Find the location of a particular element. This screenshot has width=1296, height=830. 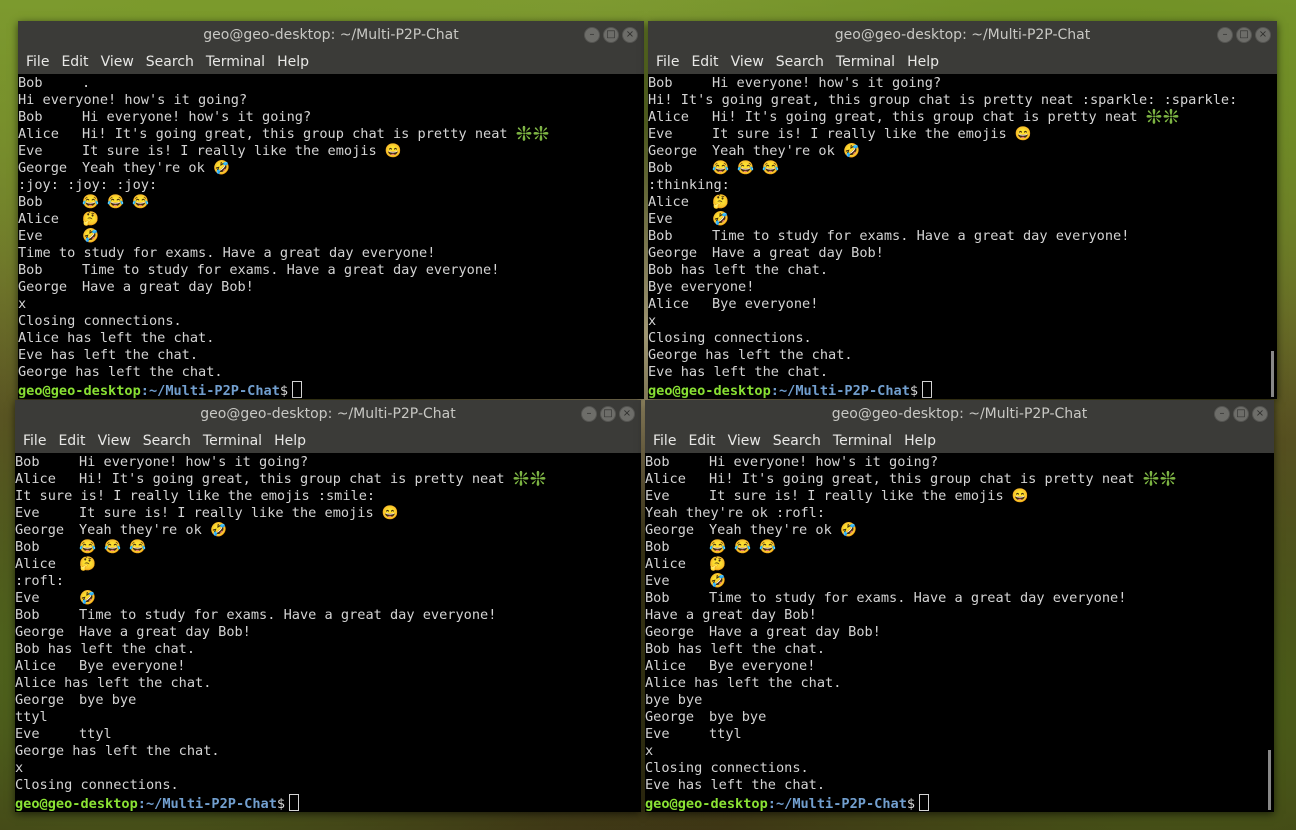

text-cursor is located at coordinates (924, 802).